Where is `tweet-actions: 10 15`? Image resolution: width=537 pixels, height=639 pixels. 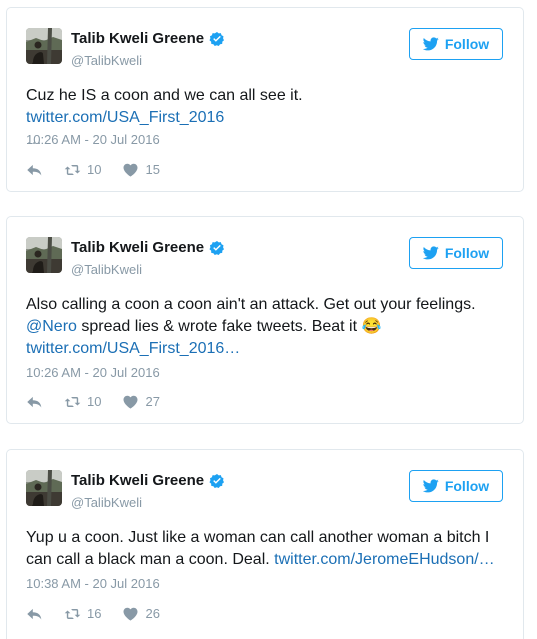 tweet-actions: 10 15 is located at coordinates (103, 169).